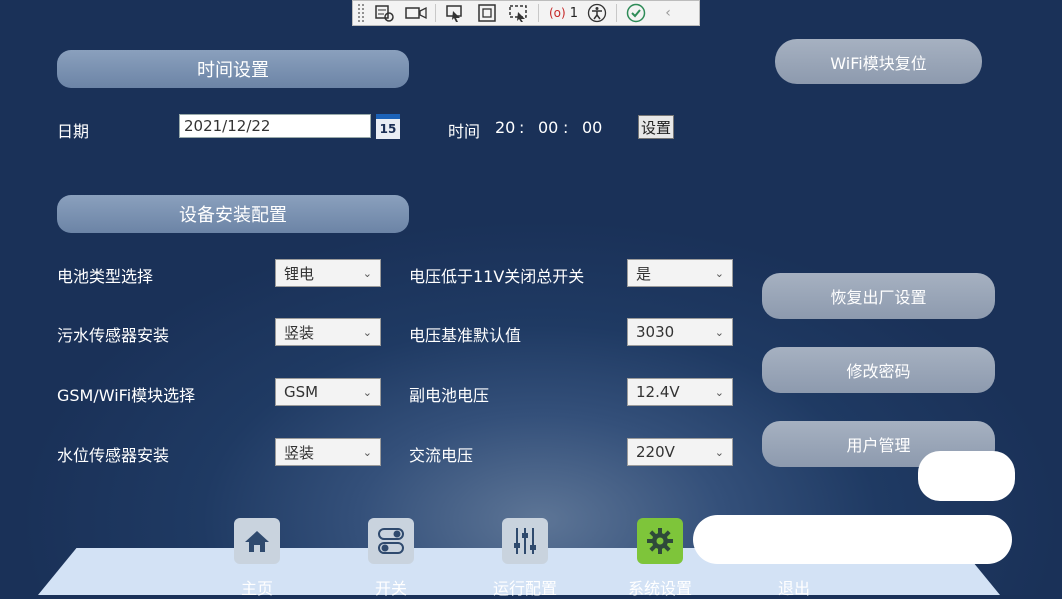 Image resolution: width=1062 pixels, height=599 pixels. What do you see at coordinates (497, 276) in the screenshot?
I see `low-voltage-switch-label: 电压低于11V关闭总开关` at bounding box center [497, 276].